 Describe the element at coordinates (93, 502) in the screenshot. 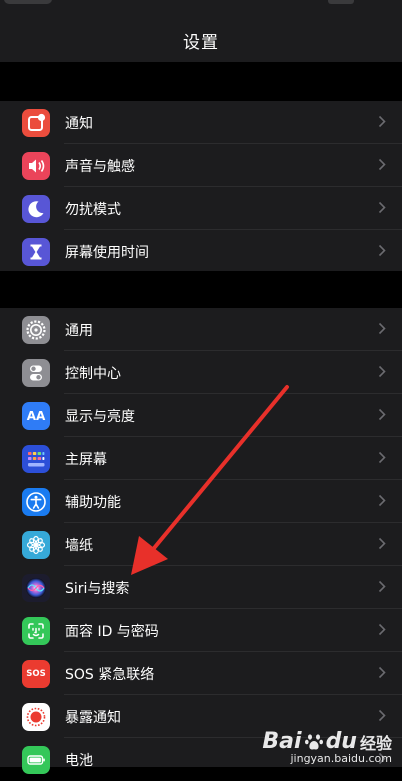

I see `settings-item-label: 辅助功能` at that location.